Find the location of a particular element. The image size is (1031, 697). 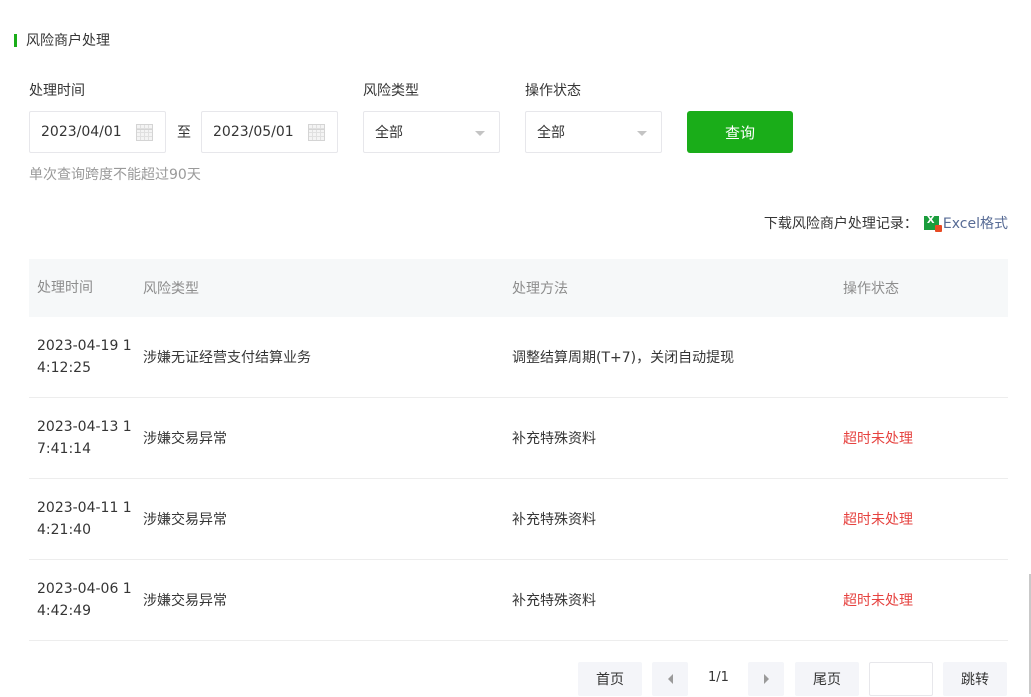

op-status-select: 全部 is located at coordinates (593, 132).